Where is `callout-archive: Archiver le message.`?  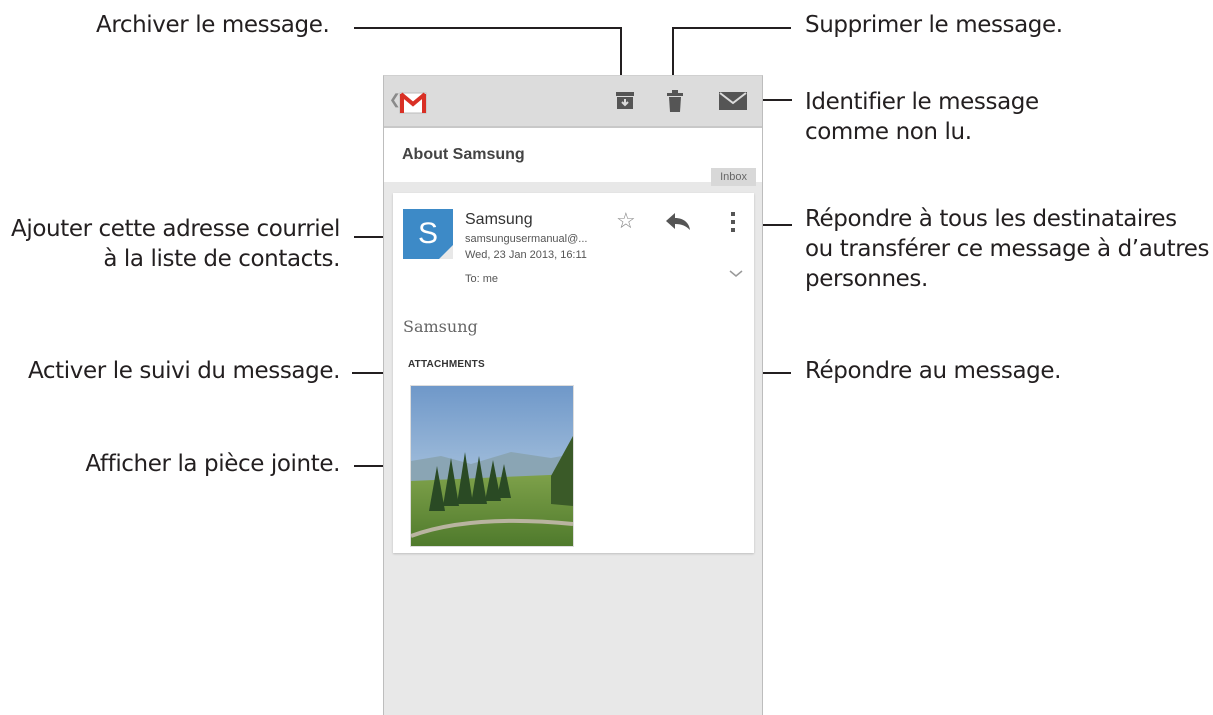 callout-archive: Archiver le message. is located at coordinates (213, 25).